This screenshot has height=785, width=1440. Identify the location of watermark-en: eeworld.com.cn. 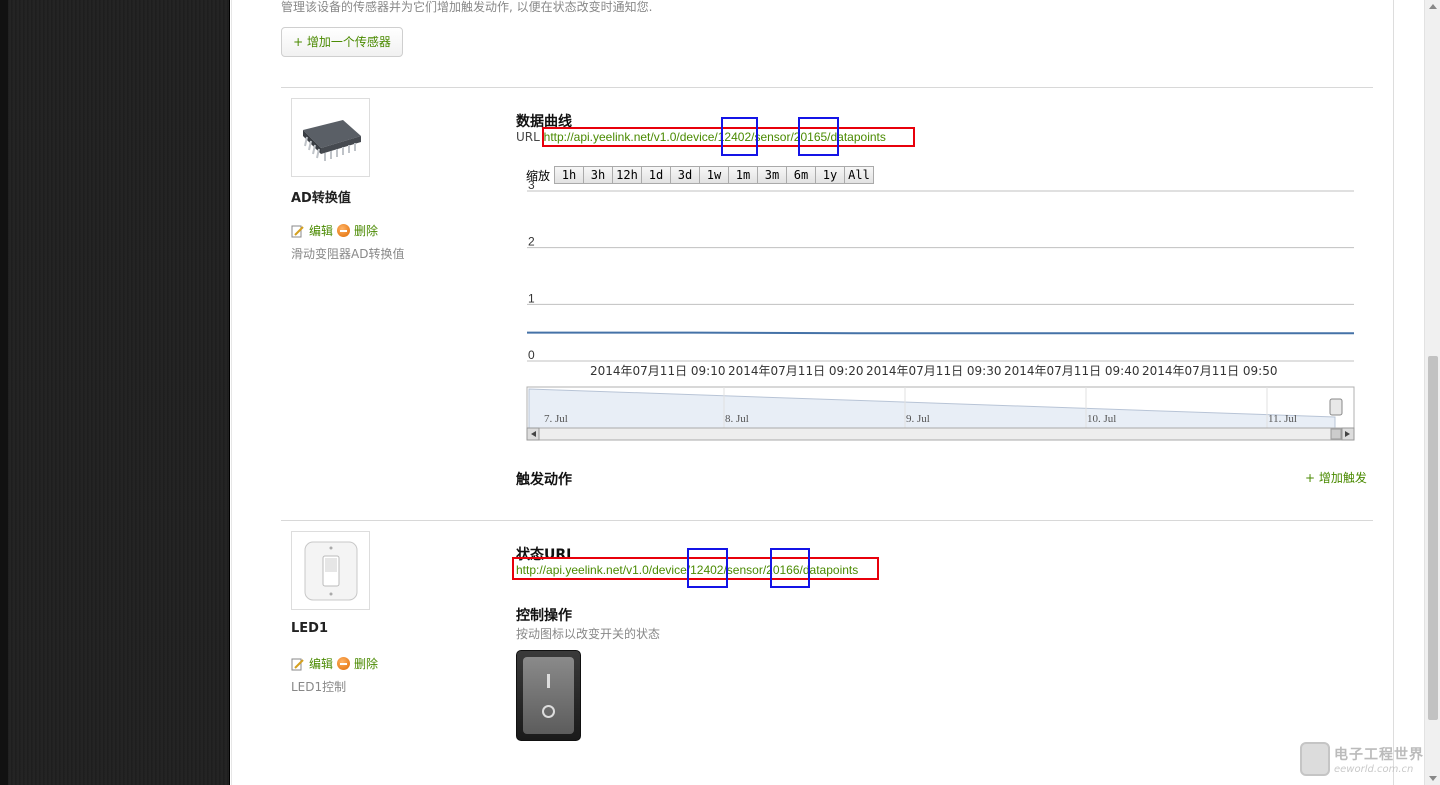
(1374, 769).